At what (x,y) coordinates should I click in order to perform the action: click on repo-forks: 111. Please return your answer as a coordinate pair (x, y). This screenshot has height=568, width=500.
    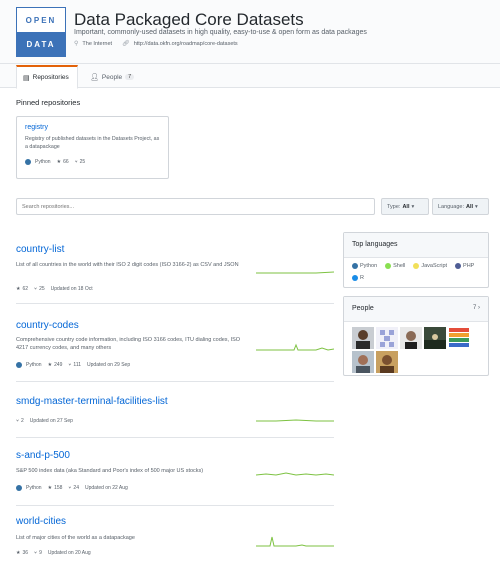
    Looking at the image, I should click on (77, 365).